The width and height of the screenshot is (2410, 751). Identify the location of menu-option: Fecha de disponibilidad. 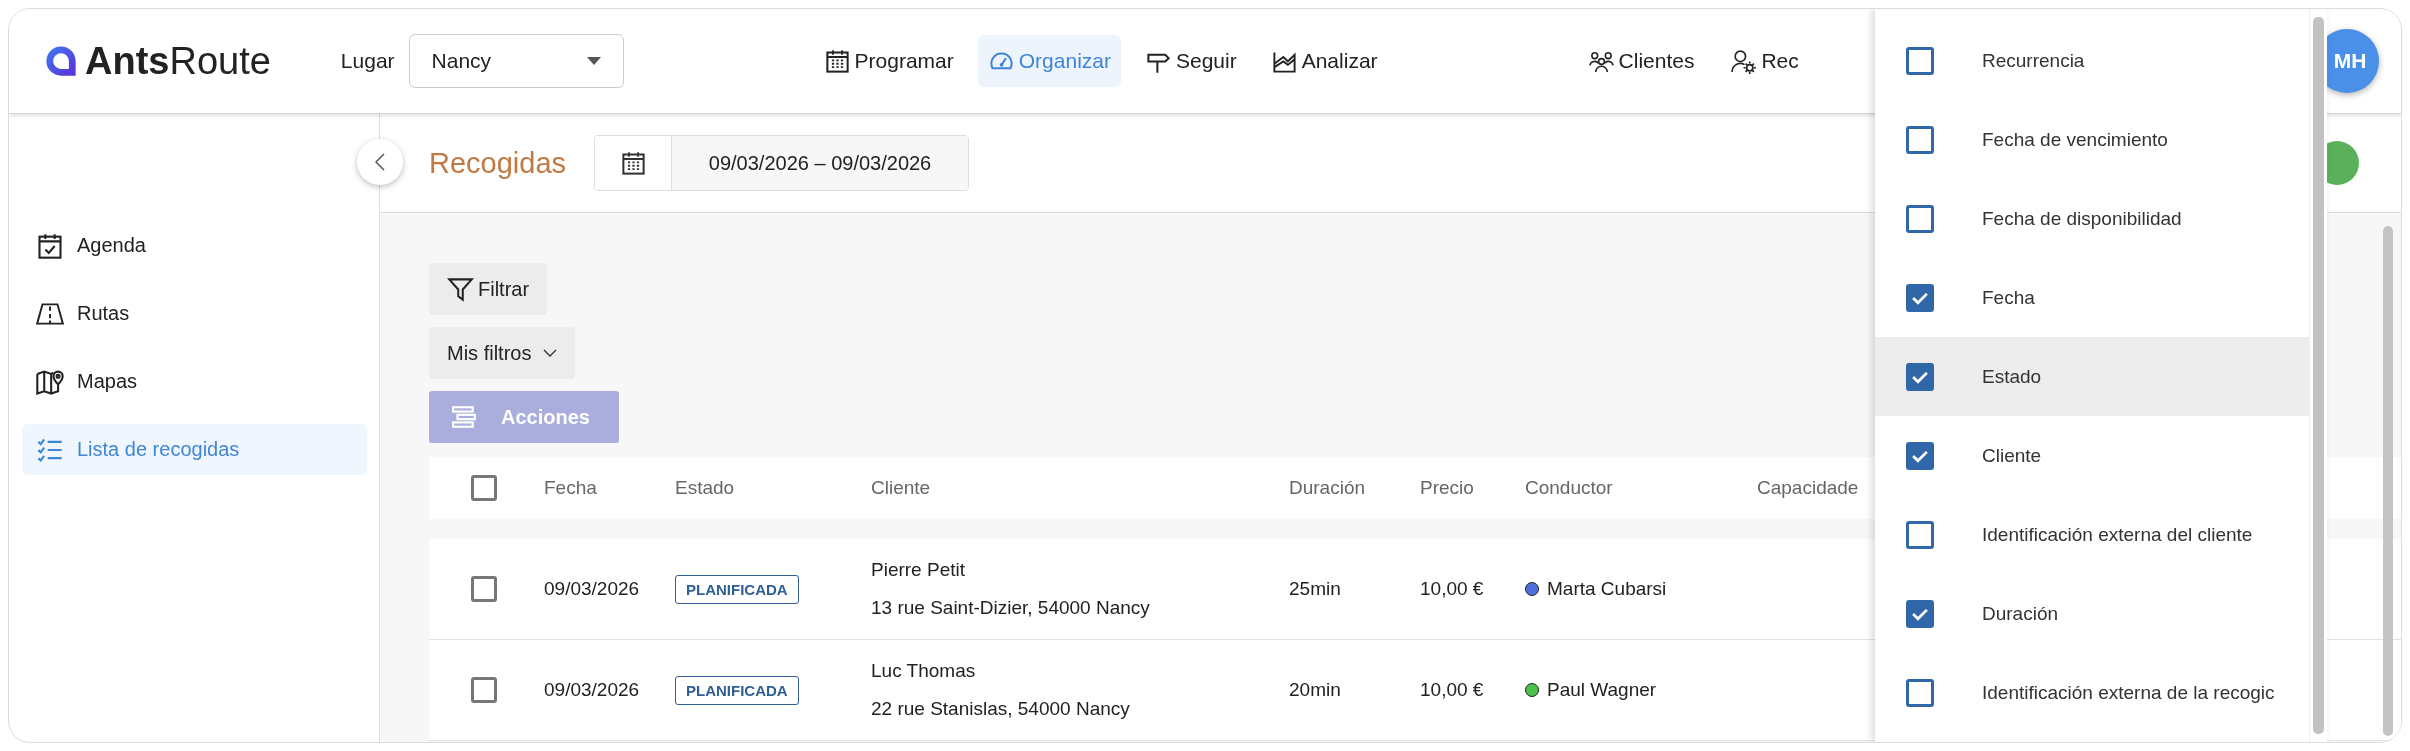
(2092, 218).